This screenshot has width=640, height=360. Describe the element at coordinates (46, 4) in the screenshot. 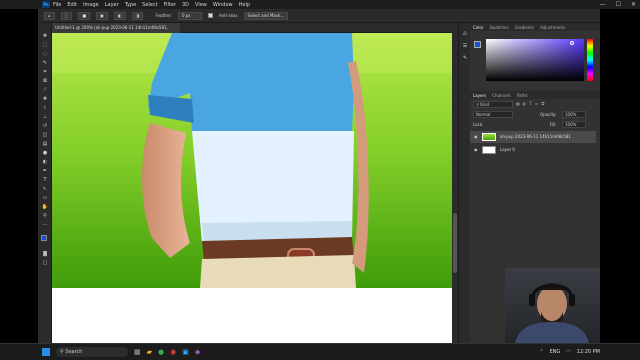

I see `photoshop-logo-icon: Ps` at that location.